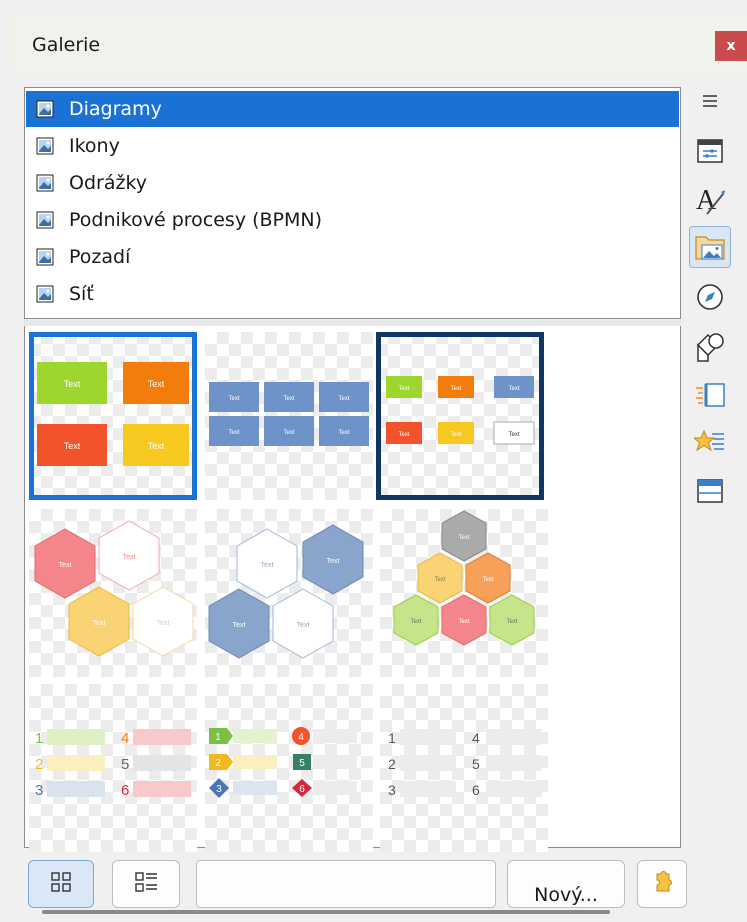 The width and height of the screenshot is (747, 922). I want to click on category-item-pozadi: Pozadí, so click(352, 257).